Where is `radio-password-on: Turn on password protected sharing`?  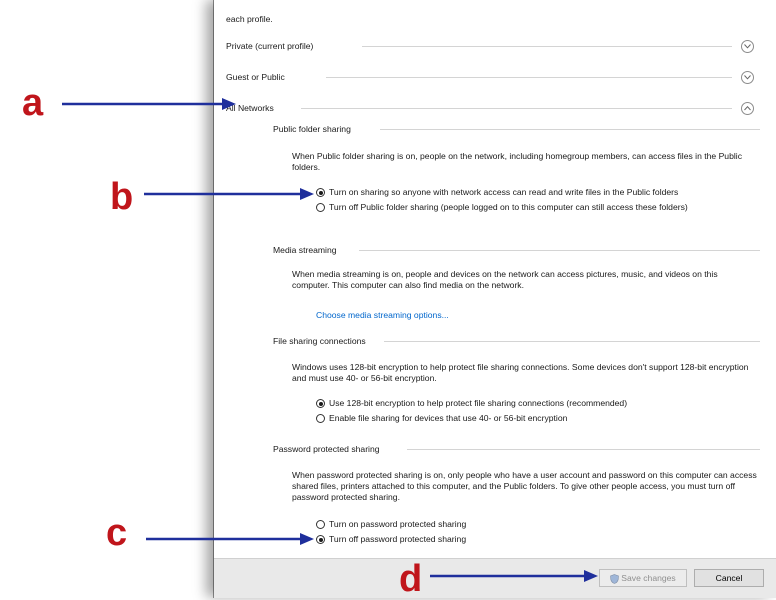
radio-password-on: Turn on password protected sharing is located at coordinates (516, 524).